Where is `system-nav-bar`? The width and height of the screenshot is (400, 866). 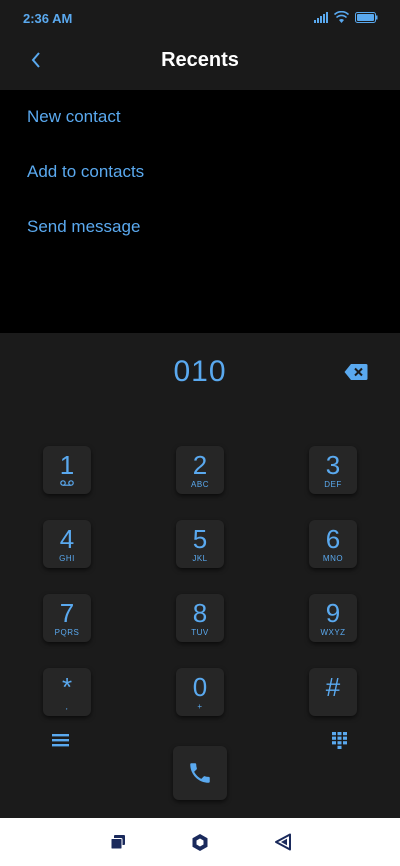 system-nav-bar is located at coordinates (200, 842).